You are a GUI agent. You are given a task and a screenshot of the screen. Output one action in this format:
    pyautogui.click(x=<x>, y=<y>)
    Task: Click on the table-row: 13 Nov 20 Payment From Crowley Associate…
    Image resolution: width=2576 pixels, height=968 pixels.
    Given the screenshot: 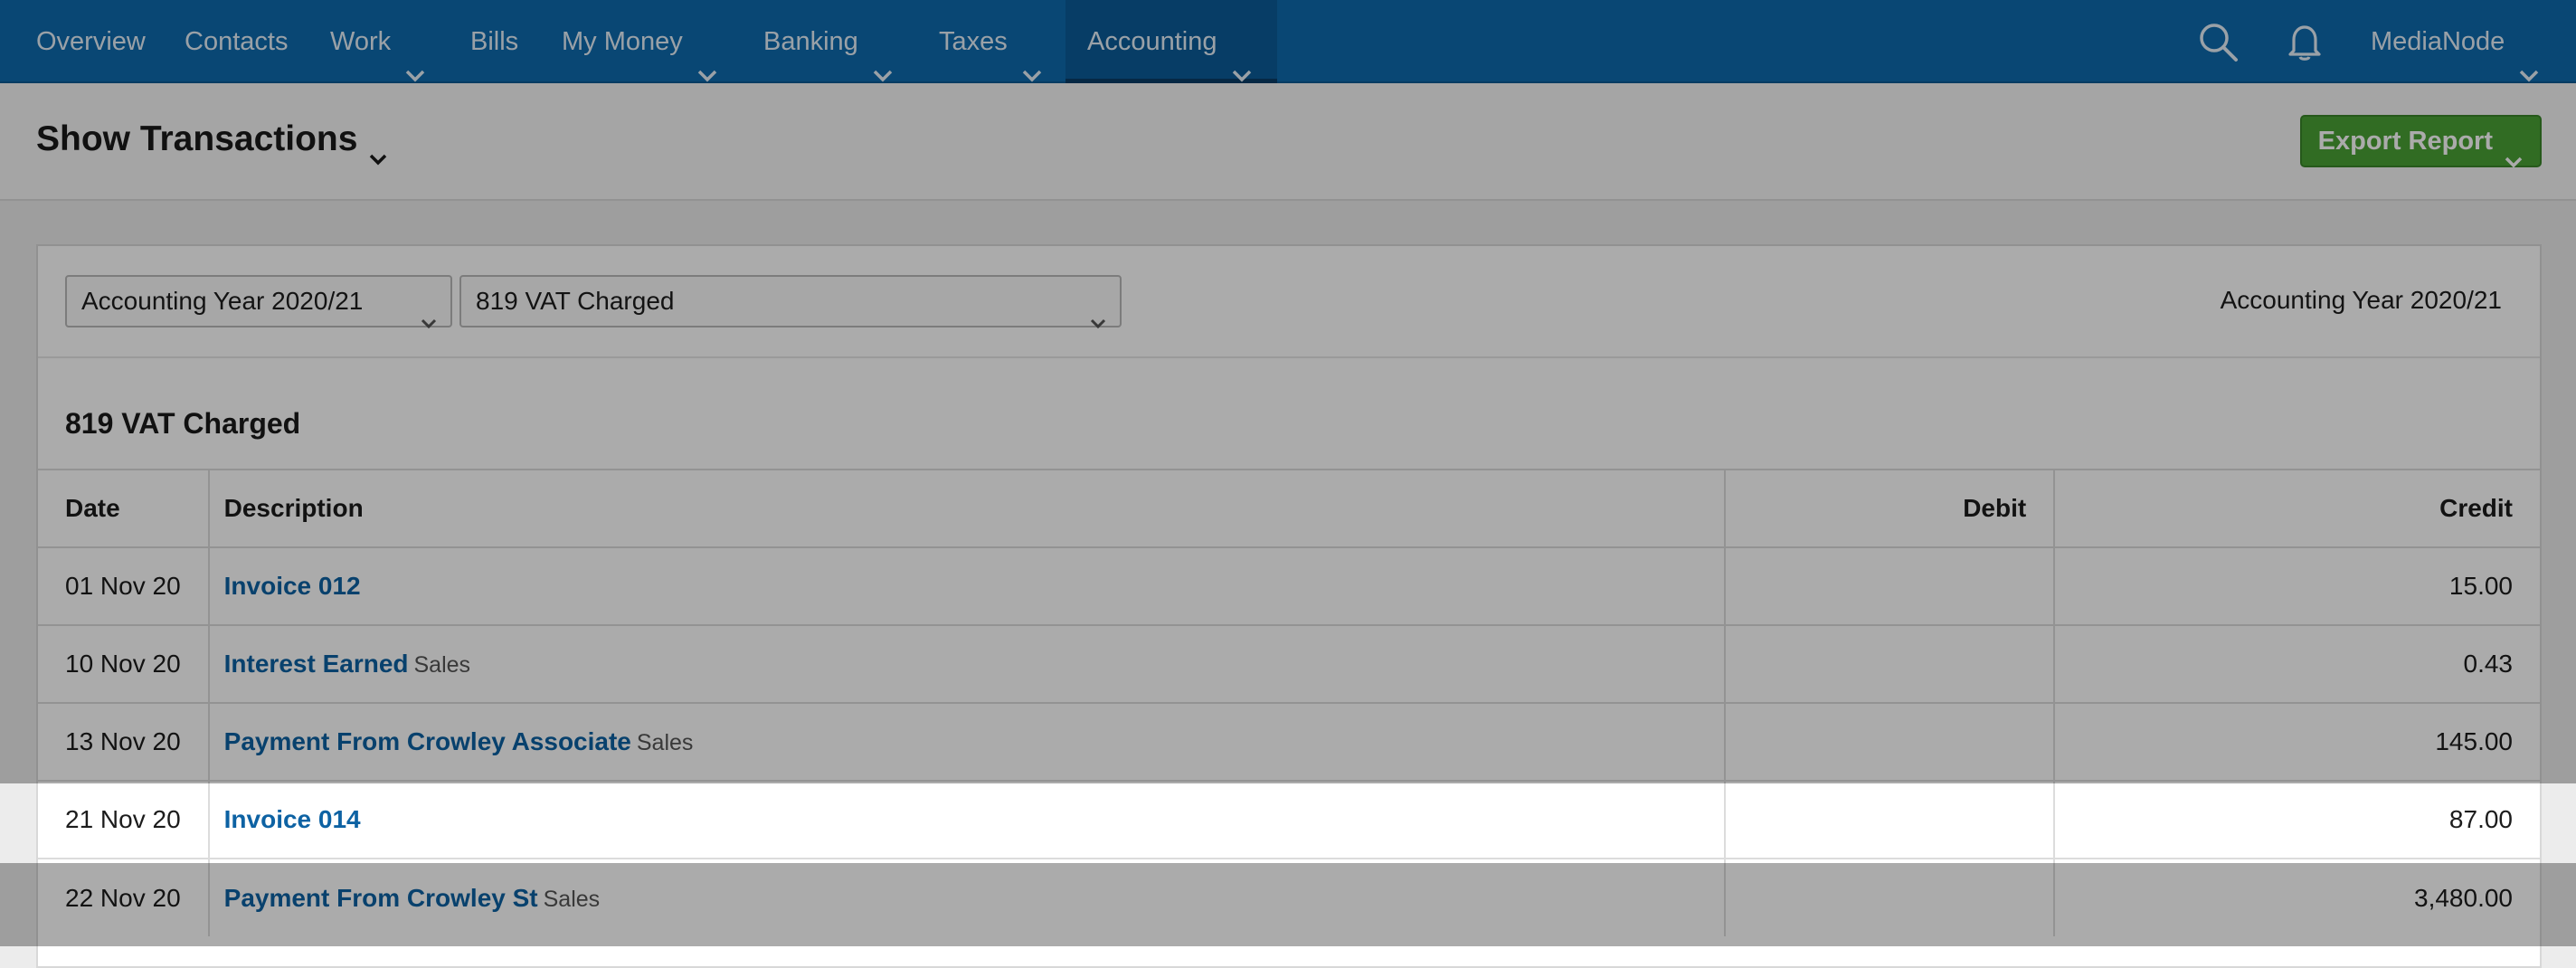 What is the action you would take?
    pyautogui.click(x=1289, y=741)
    